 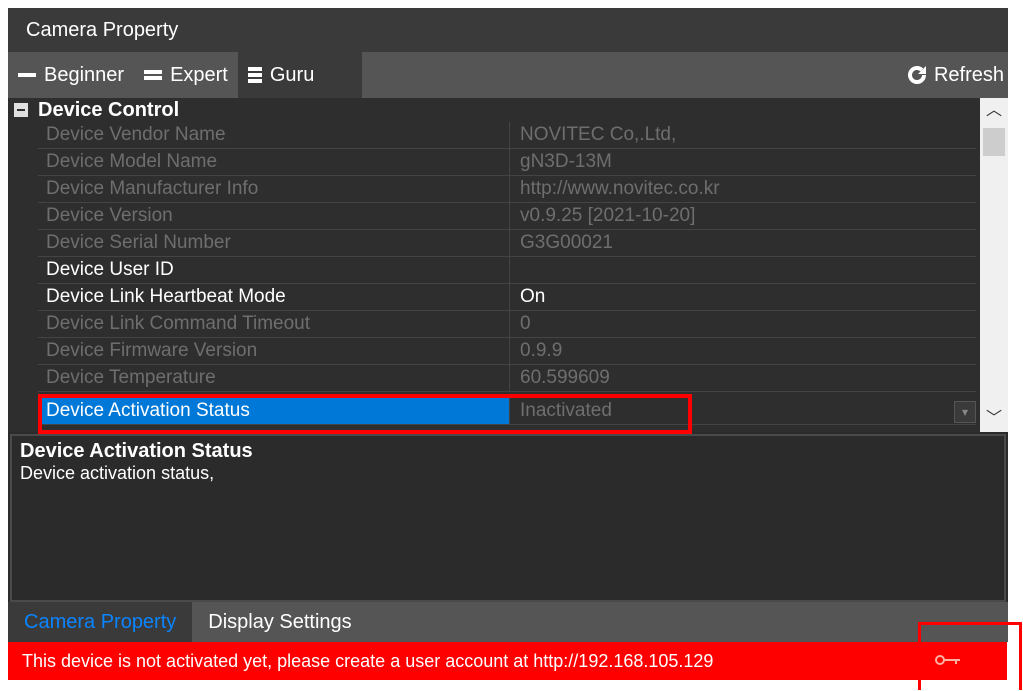 What do you see at coordinates (565, 377) in the screenshot?
I see `property-value: 60.599609` at bounding box center [565, 377].